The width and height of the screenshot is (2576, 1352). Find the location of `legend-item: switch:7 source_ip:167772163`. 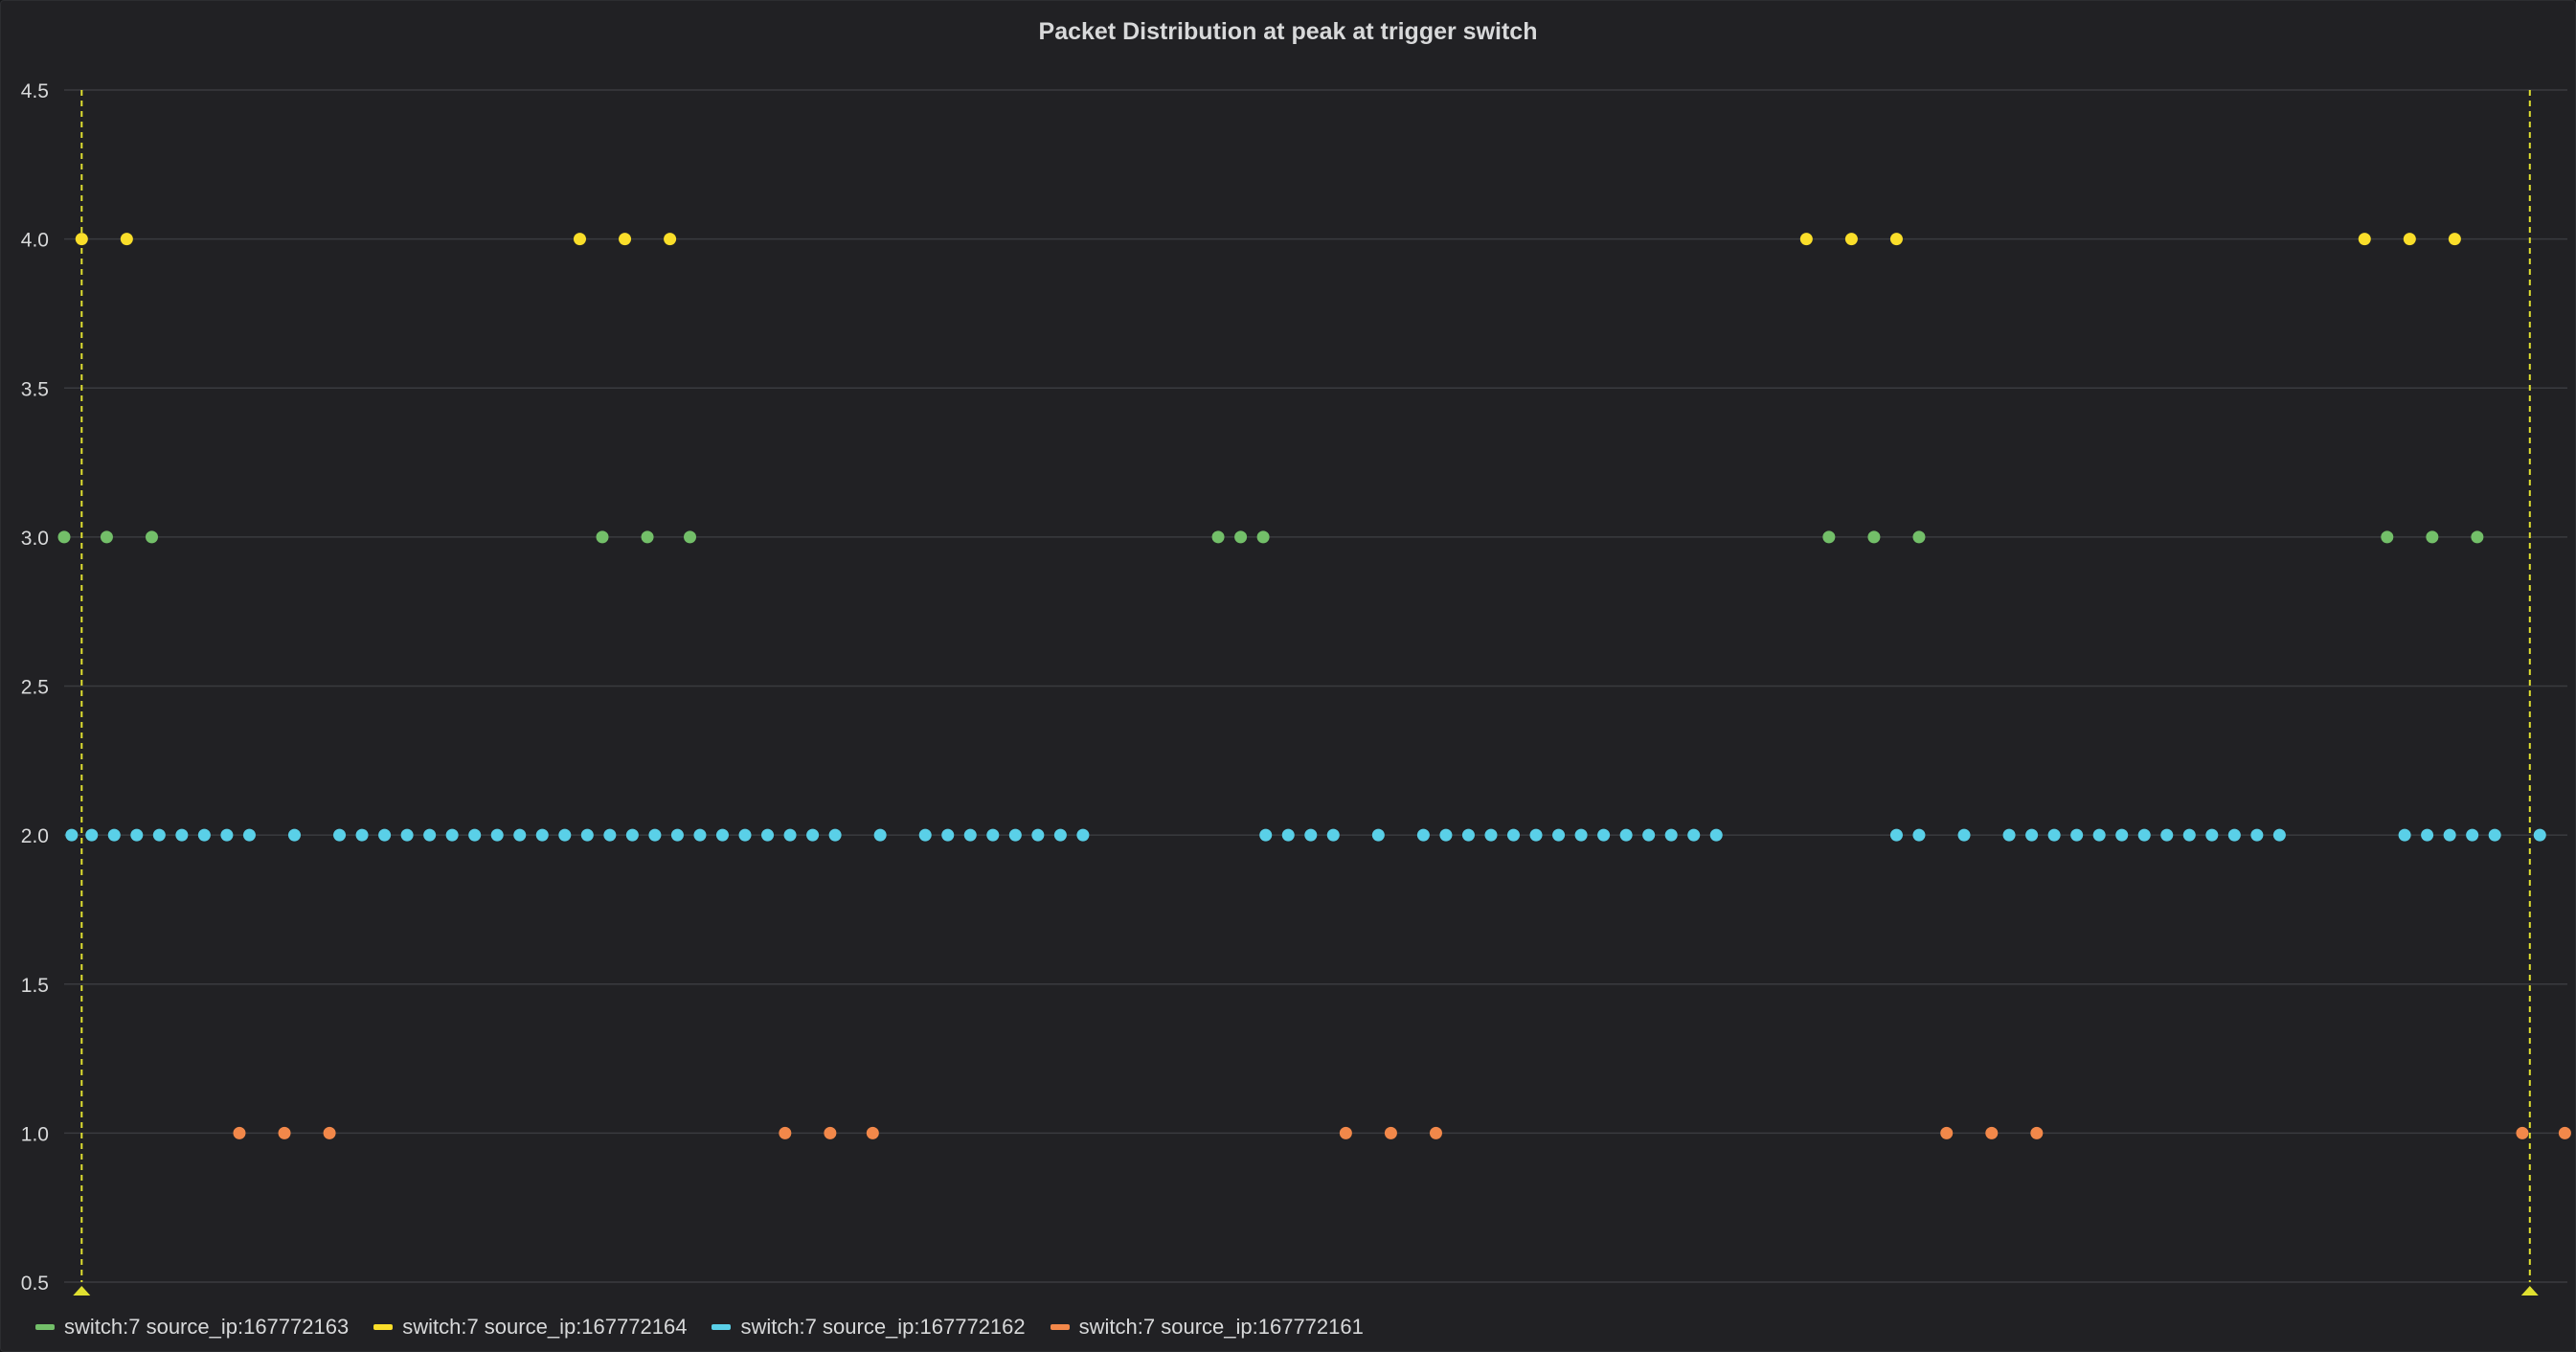

legend-item: switch:7 source_ip:167772163 is located at coordinates (192, 1327).